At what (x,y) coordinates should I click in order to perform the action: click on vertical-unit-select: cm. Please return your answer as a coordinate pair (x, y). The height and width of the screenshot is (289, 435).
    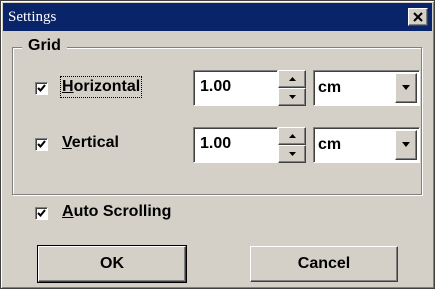
    Looking at the image, I should click on (366, 145).